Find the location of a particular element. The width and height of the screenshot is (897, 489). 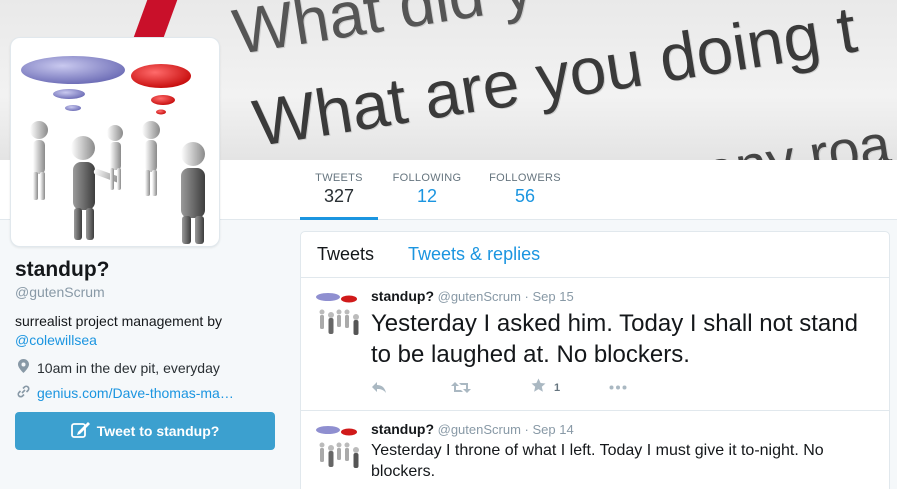

tab-tweets: Tweets is located at coordinates (345, 254).